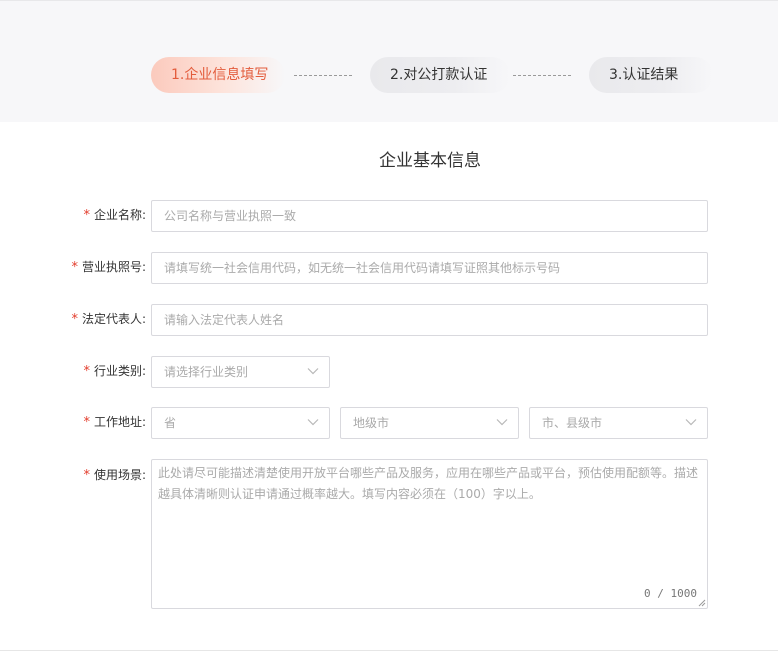 Image resolution: width=778 pixels, height=658 pixels. What do you see at coordinates (429, 423) in the screenshot?
I see `city-select: 地级市` at bounding box center [429, 423].